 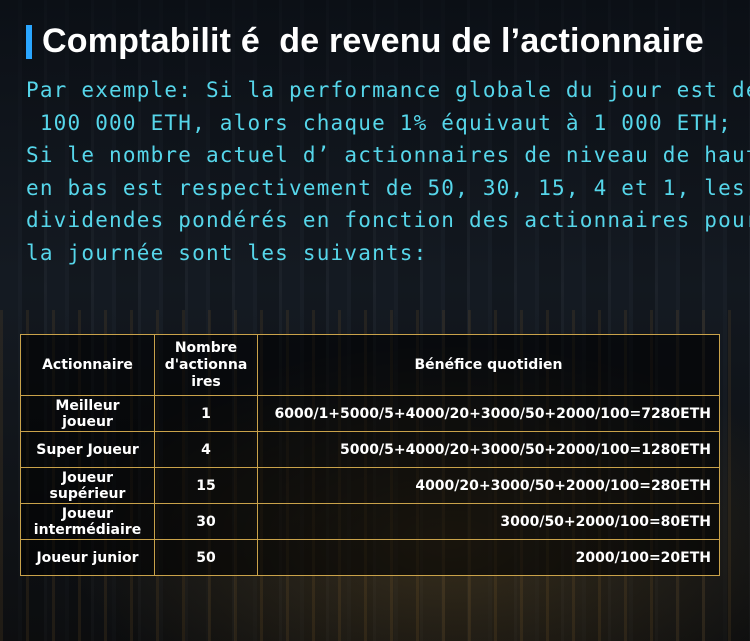 What do you see at coordinates (29, 41) in the screenshot?
I see `title-accent-bar` at bounding box center [29, 41].